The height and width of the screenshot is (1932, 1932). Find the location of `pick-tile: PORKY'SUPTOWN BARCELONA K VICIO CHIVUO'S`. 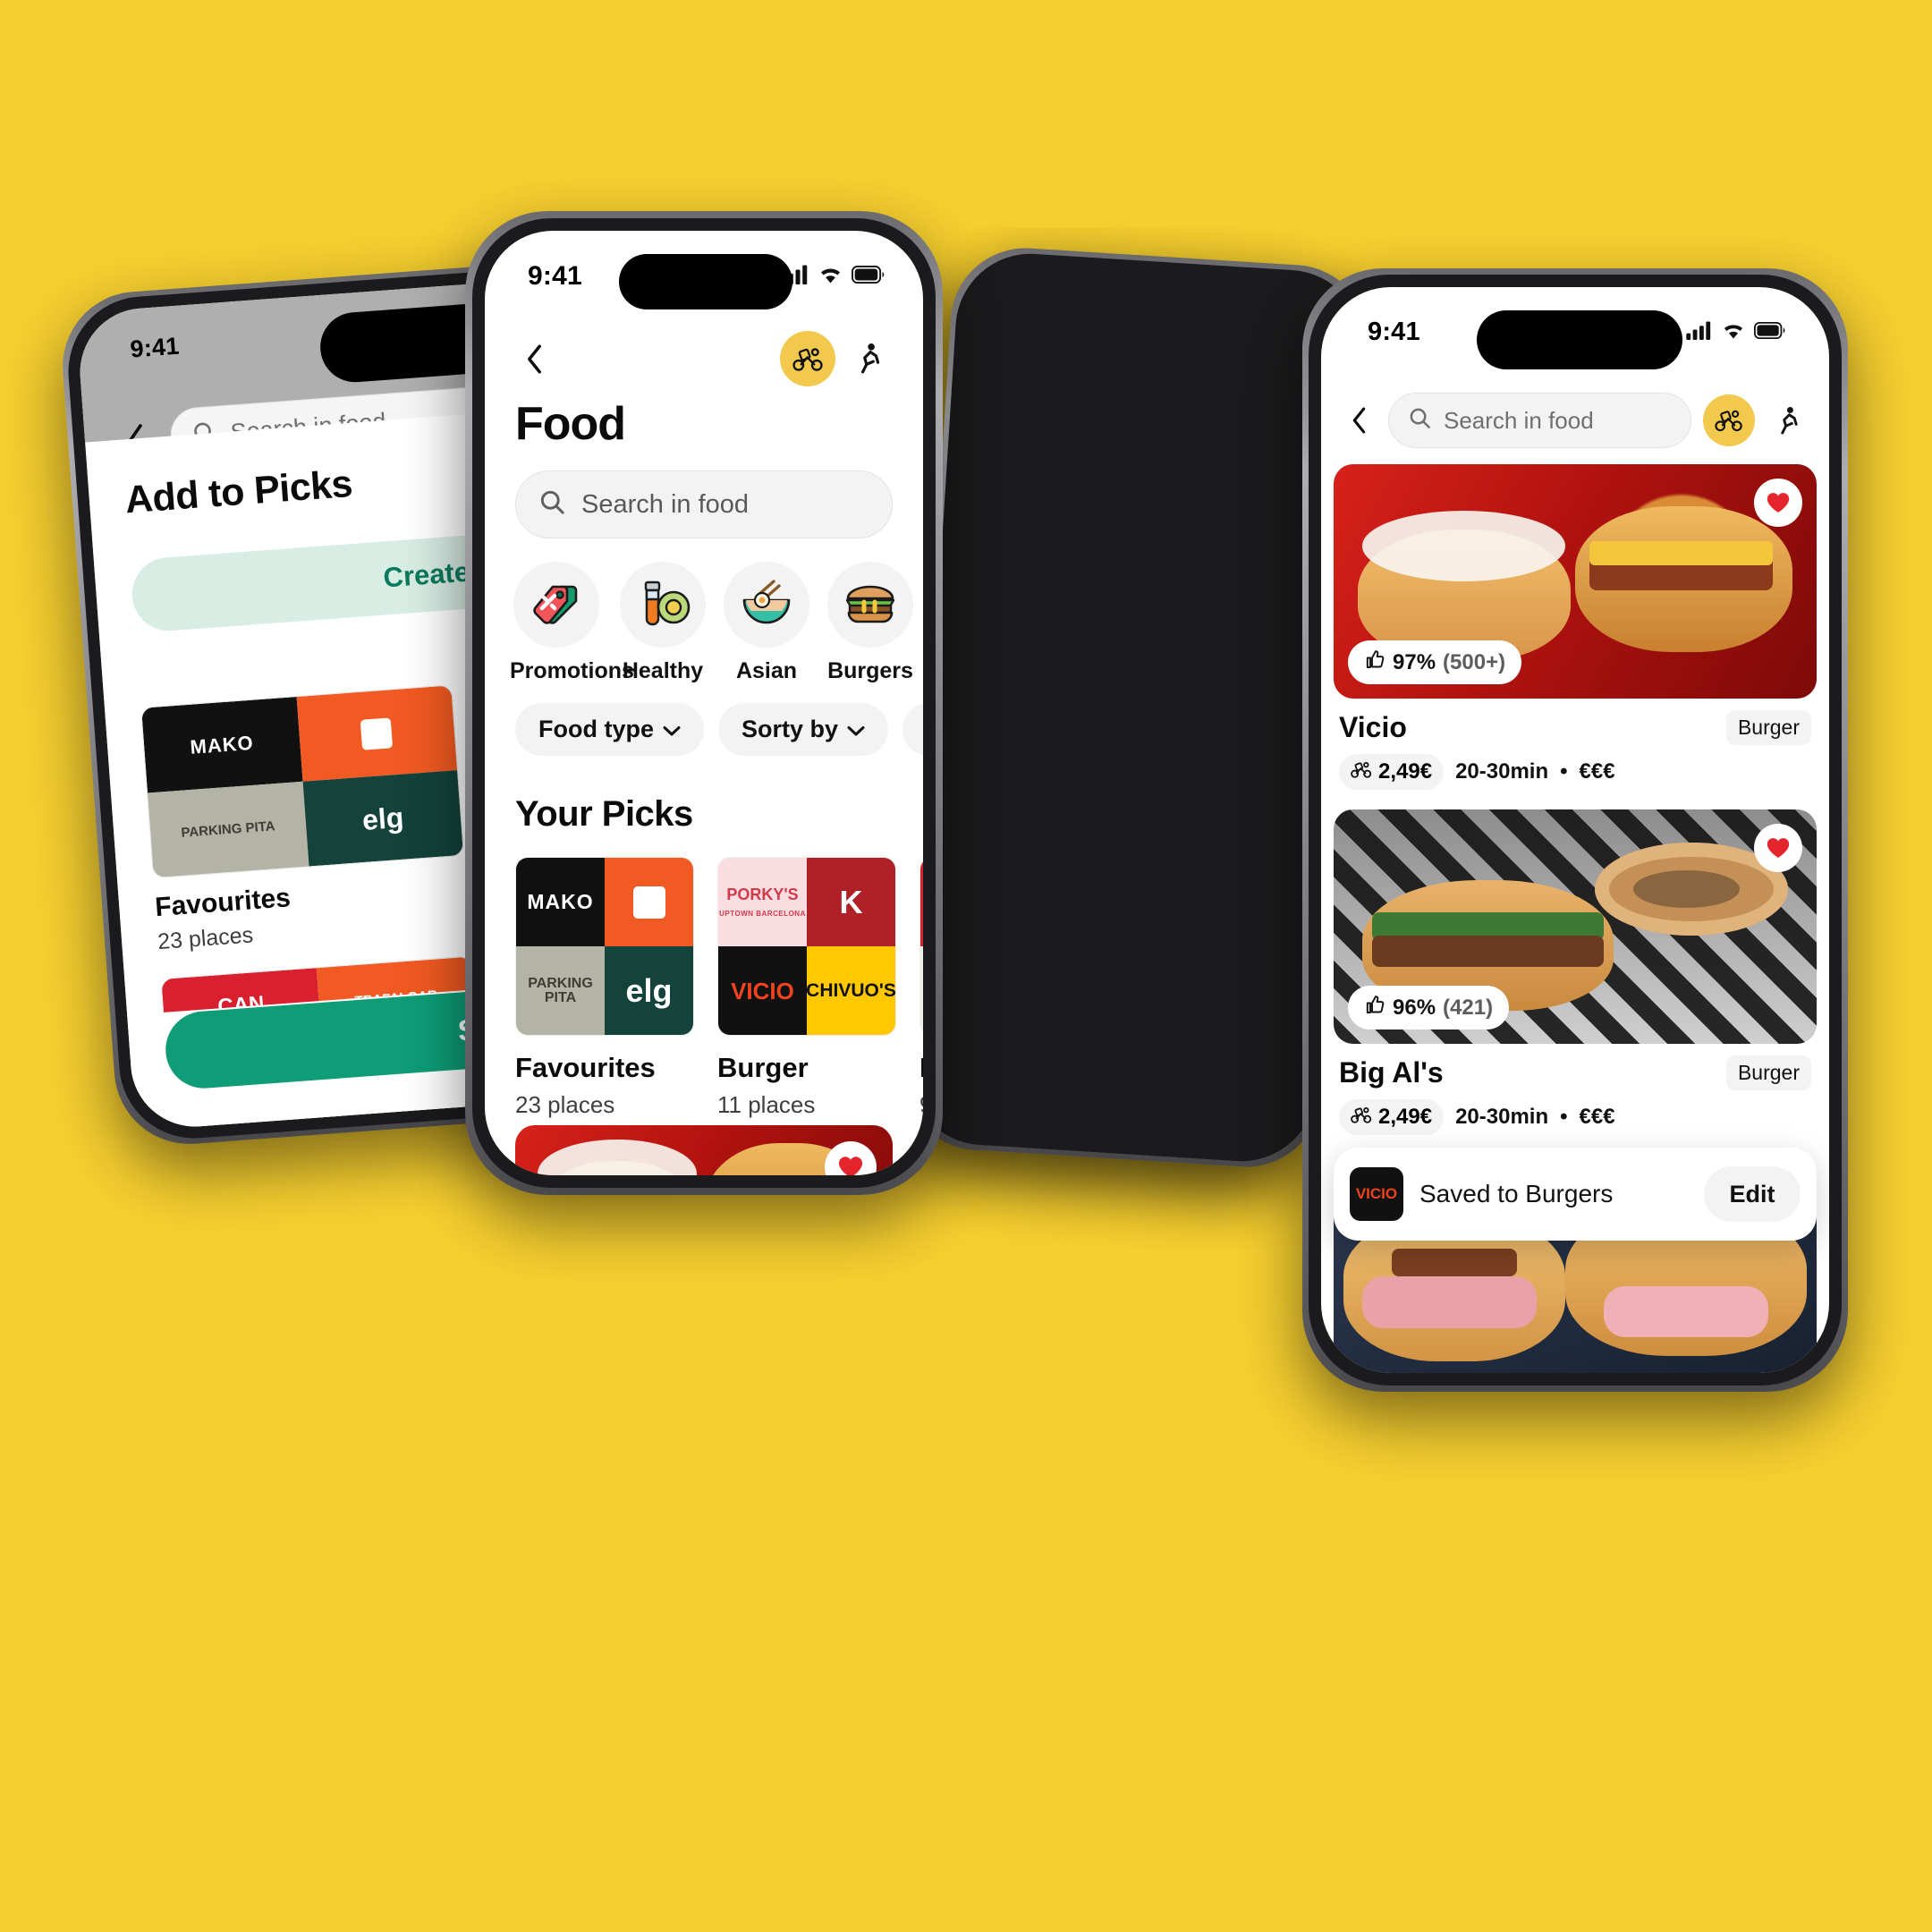

pick-tile: PORKY'SUPTOWN BARCELONA K VICIO CHIVUO'S is located at coordinates (806, 946).